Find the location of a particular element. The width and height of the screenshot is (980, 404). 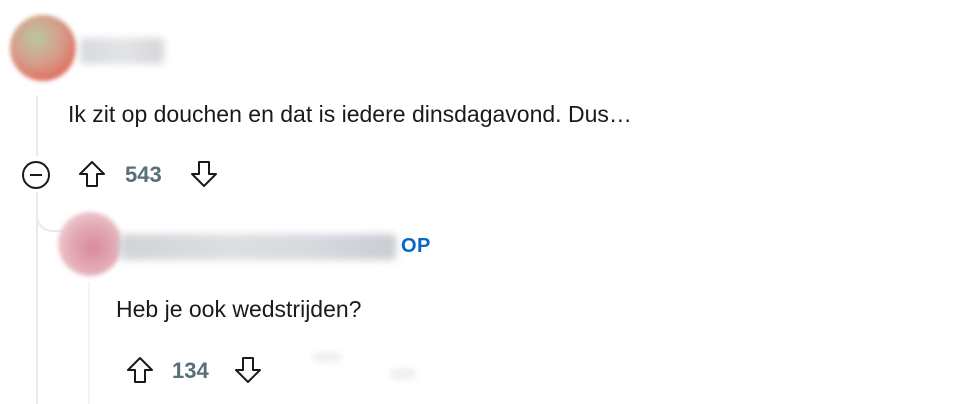

thread-connector is located at coordinates (50, 212).